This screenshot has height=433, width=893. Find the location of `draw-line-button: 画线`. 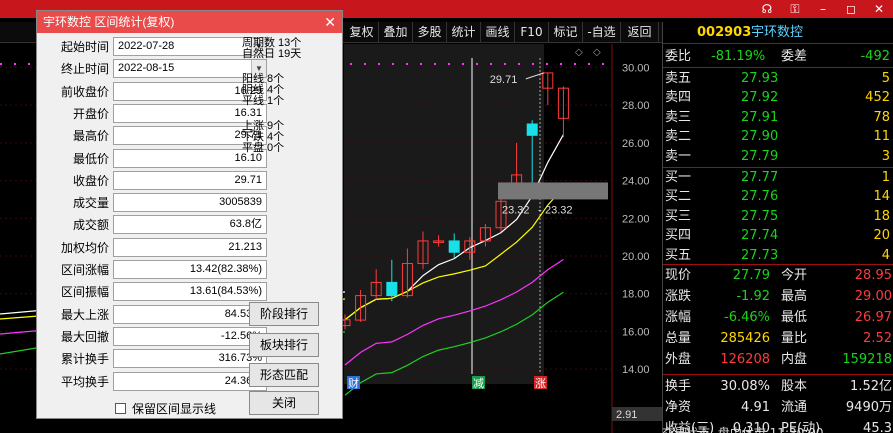

draw-line-button: 画线 is located at coordinates (498, 32).